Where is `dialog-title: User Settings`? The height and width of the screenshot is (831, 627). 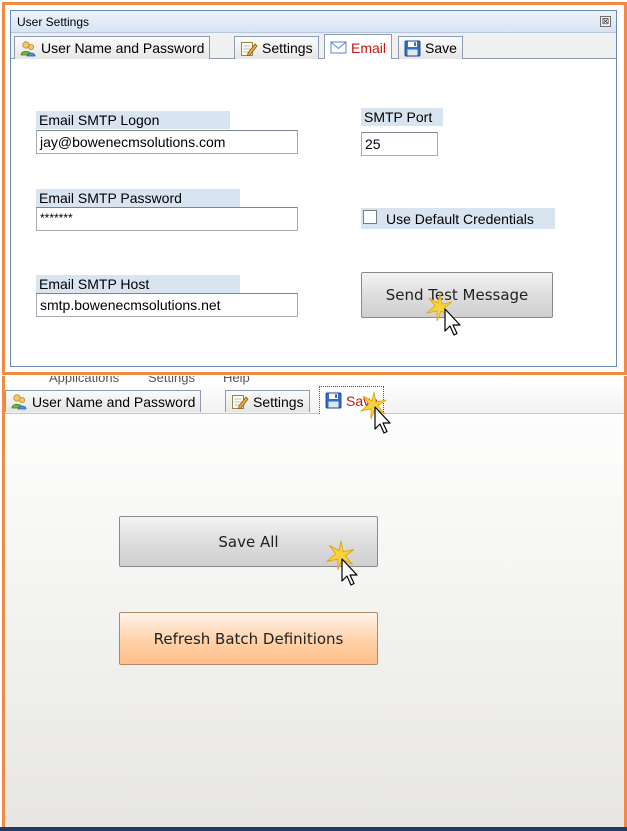 dialog-title: User Settings is located at coordinates (53, 22).